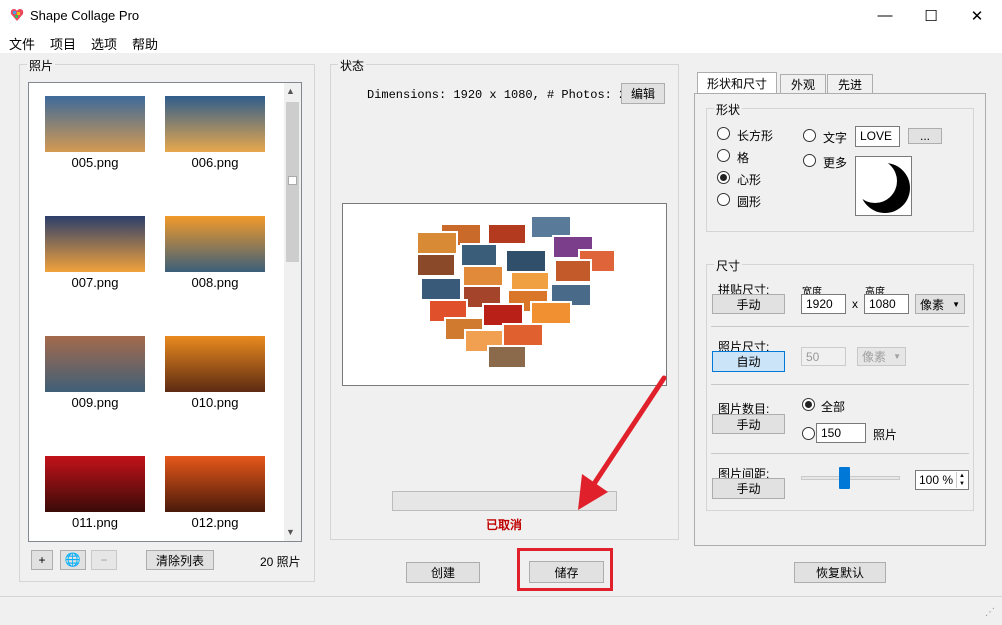 This screenshot has width=1002, height=625. What do you see at coordinates (501, 15) in the screenshot?
I see `title-bar` at bounding box center [501, 15].